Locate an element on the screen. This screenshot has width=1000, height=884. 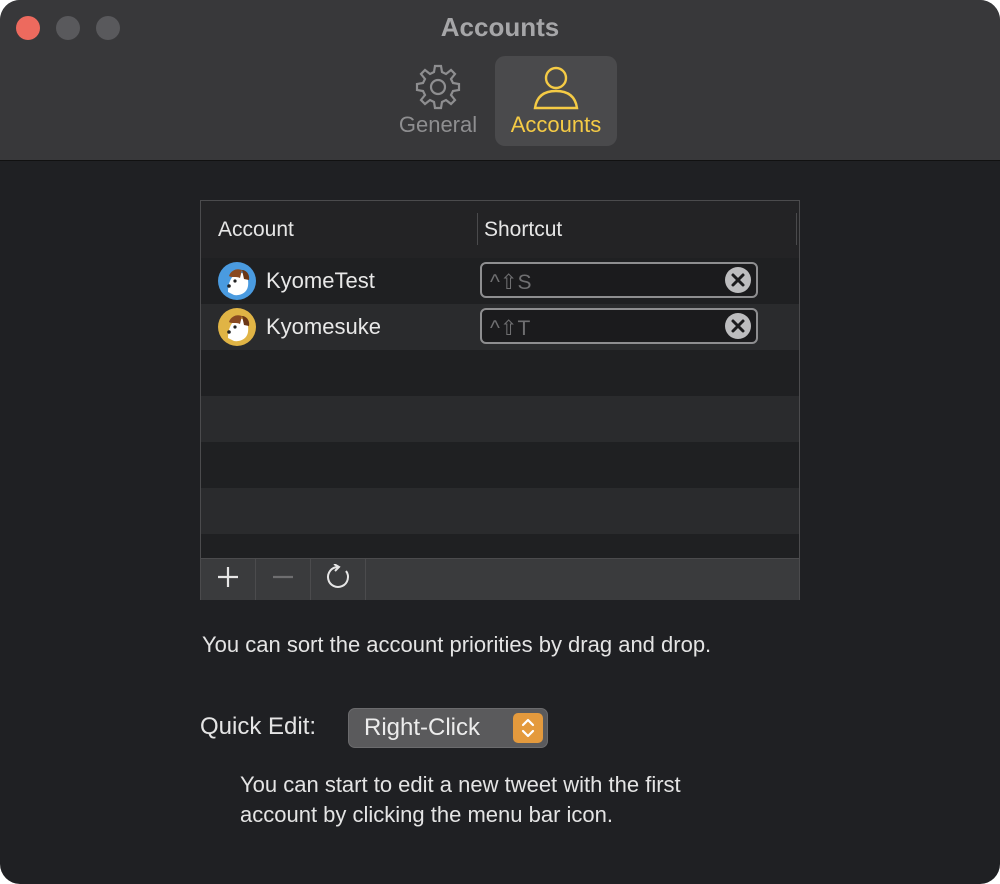
window-title: Accounts is located at coordinates (500, 27).